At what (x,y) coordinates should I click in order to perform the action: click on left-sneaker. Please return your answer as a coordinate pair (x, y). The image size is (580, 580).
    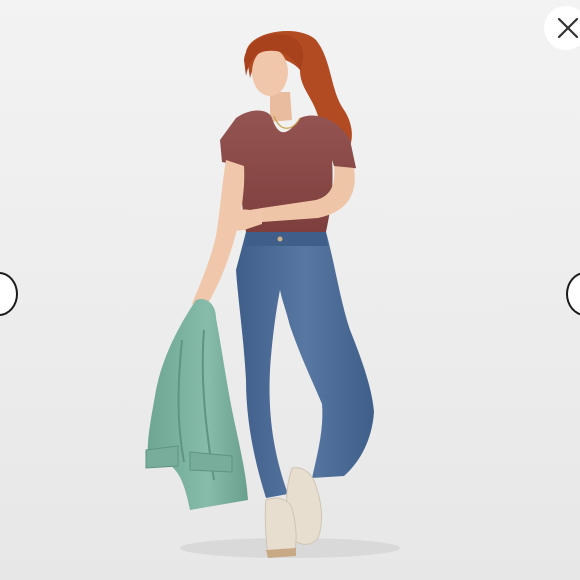
    Looking at the image, I should click on (280, 527).